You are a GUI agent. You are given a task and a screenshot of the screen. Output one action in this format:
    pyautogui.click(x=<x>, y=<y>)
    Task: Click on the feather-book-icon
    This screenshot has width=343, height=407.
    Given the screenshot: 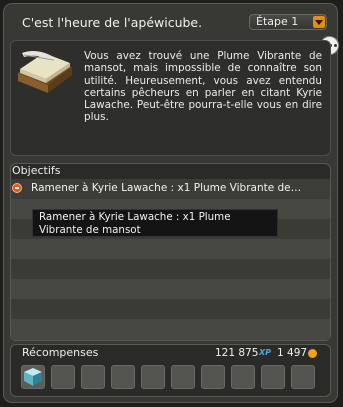 What is the action you would take?
    pyautogui.click(x=45, y=72)
    